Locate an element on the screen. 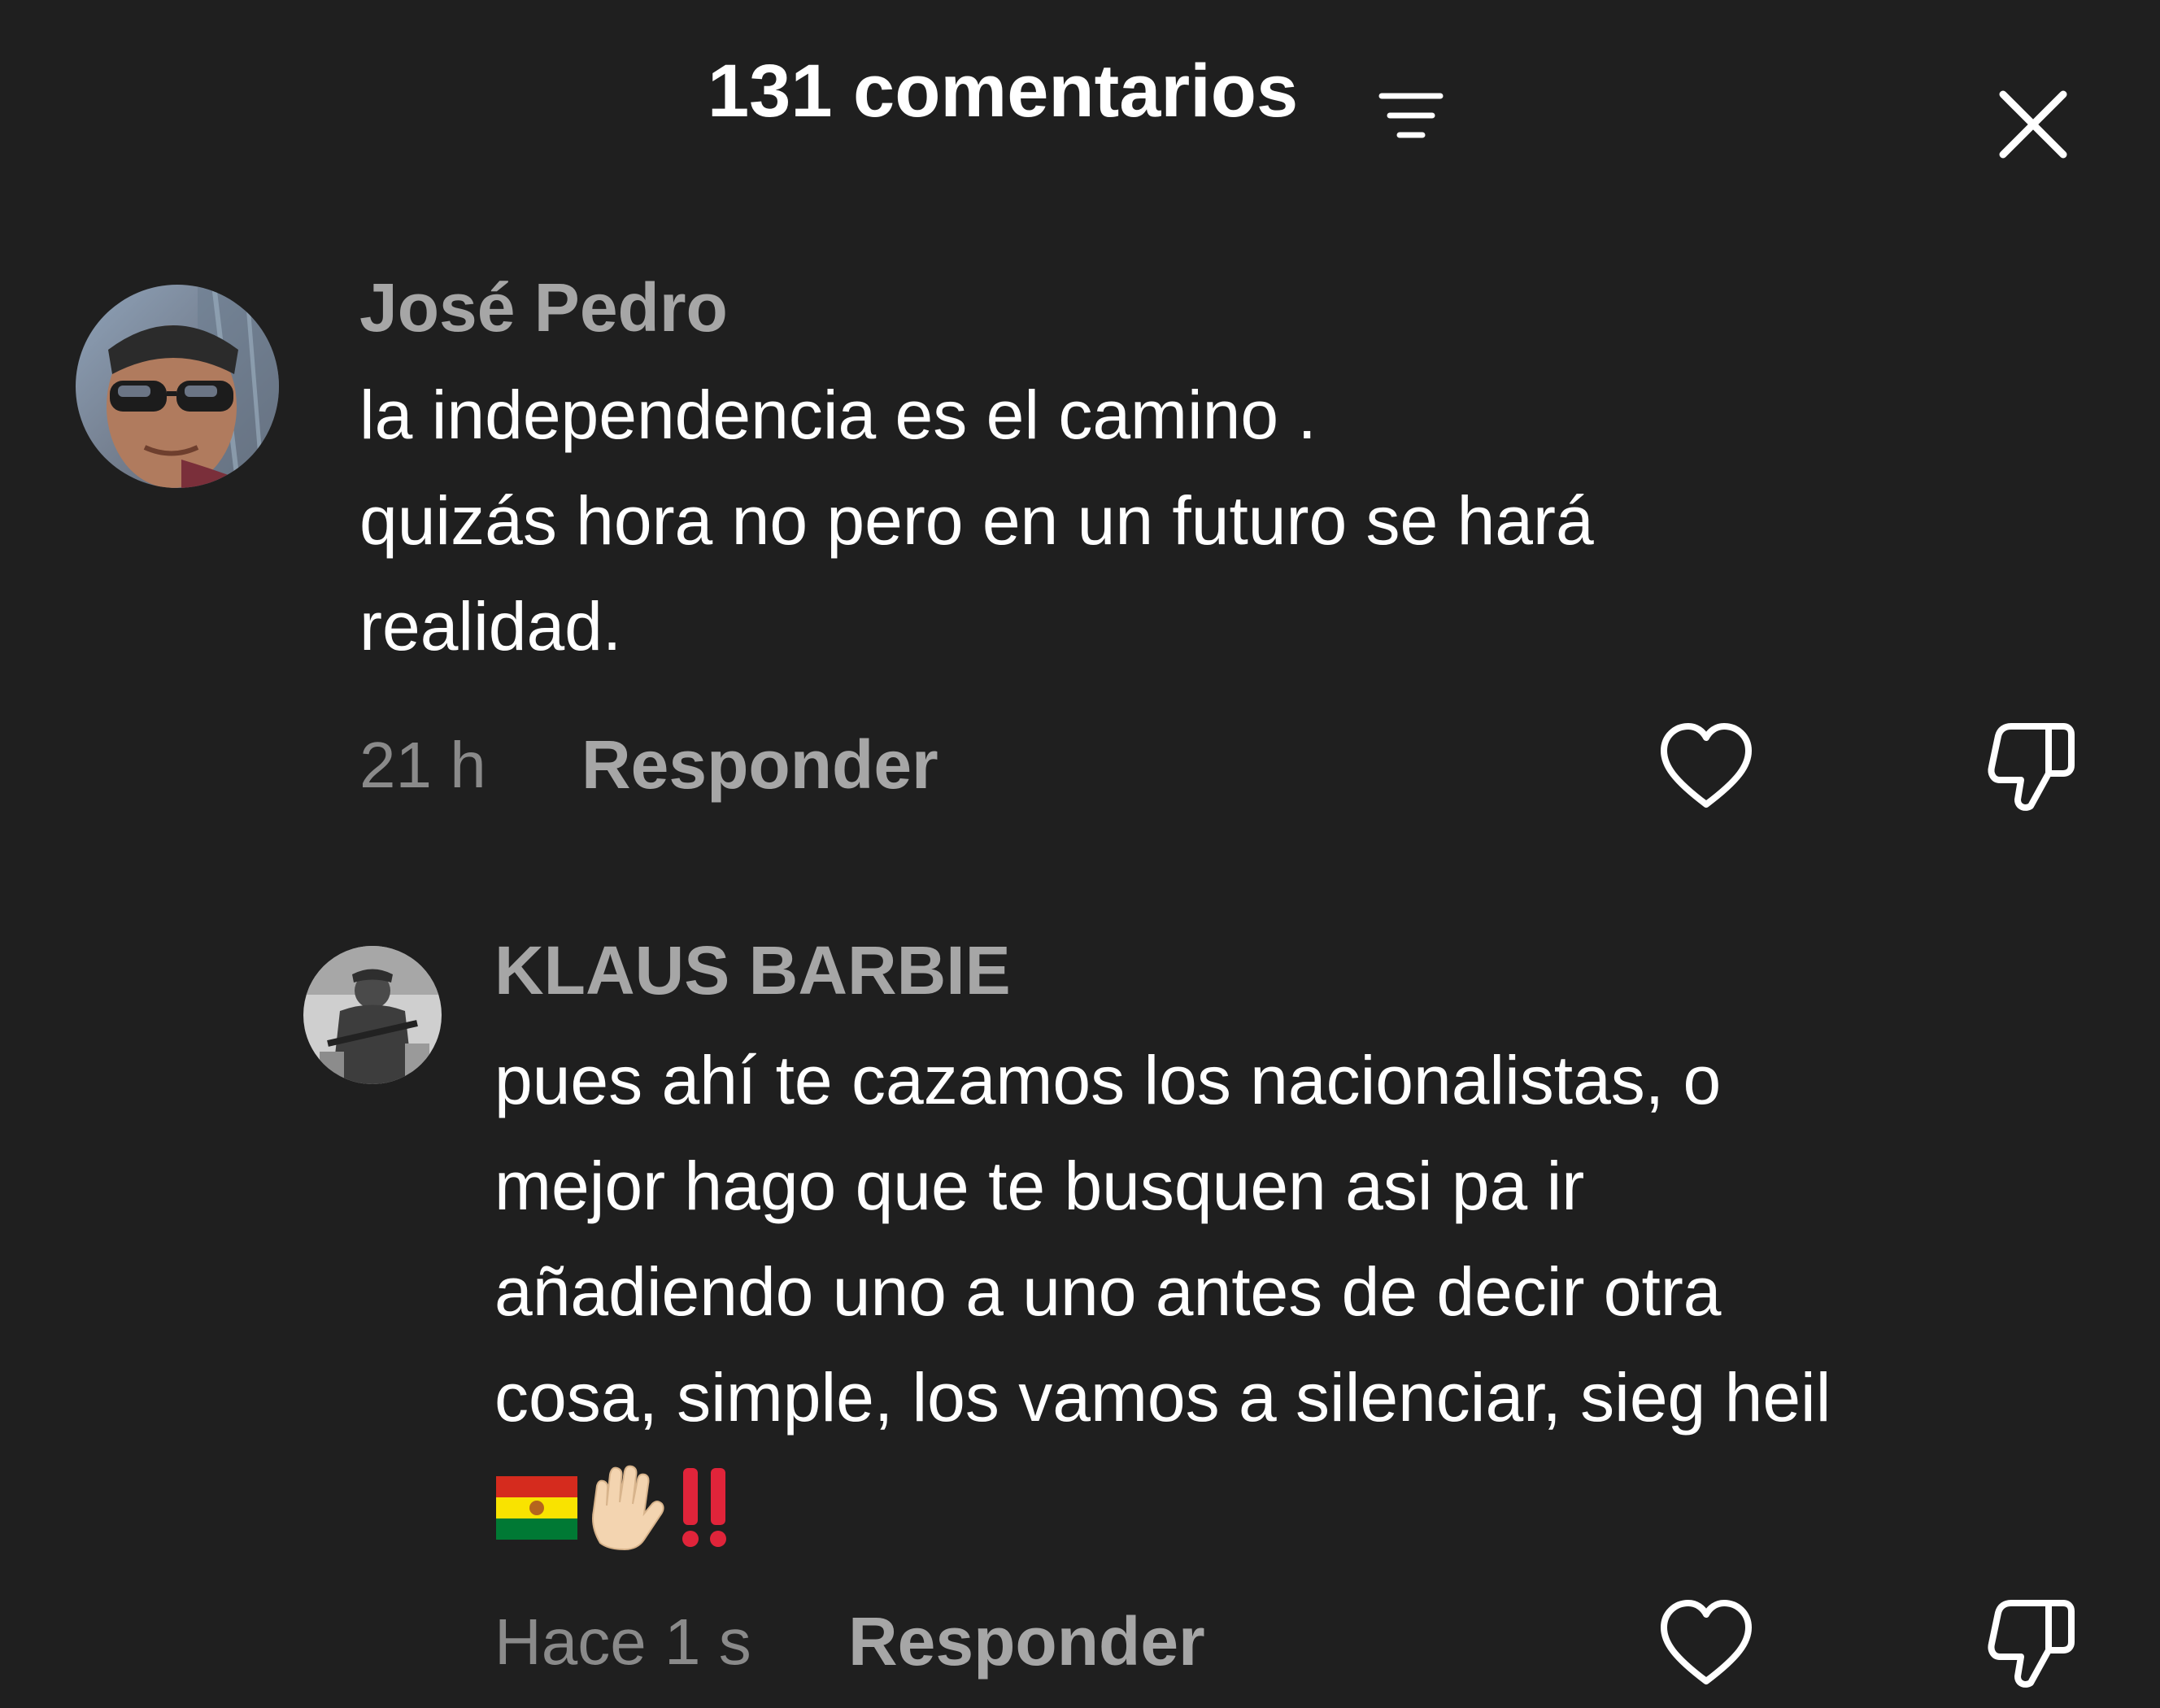  comment-username: KLAUS BARBIE is located at coordinates (752, 971).